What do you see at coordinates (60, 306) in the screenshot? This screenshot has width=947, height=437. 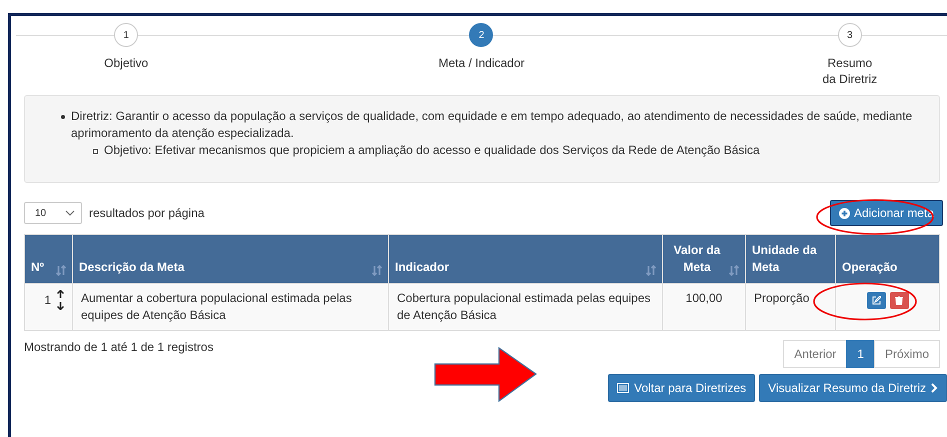 I see `move-down-icon` at bounding box center [60, 306].